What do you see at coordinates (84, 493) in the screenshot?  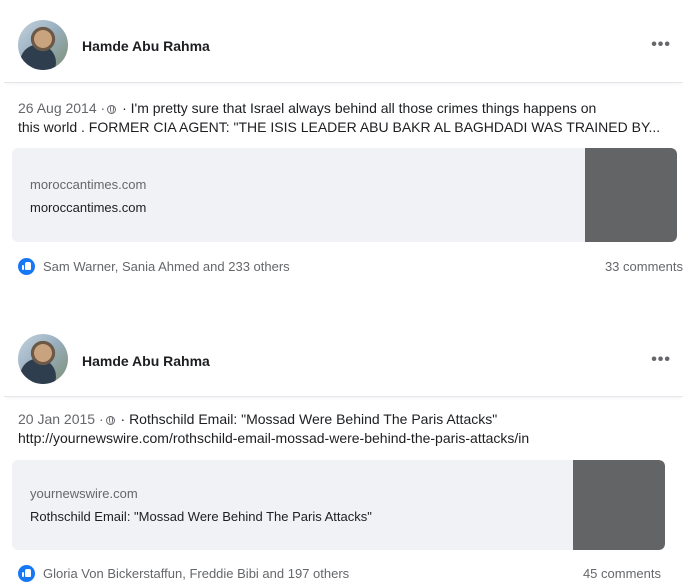 I see `link-domain: yournewswire.com` at bounding box center [84, 493].